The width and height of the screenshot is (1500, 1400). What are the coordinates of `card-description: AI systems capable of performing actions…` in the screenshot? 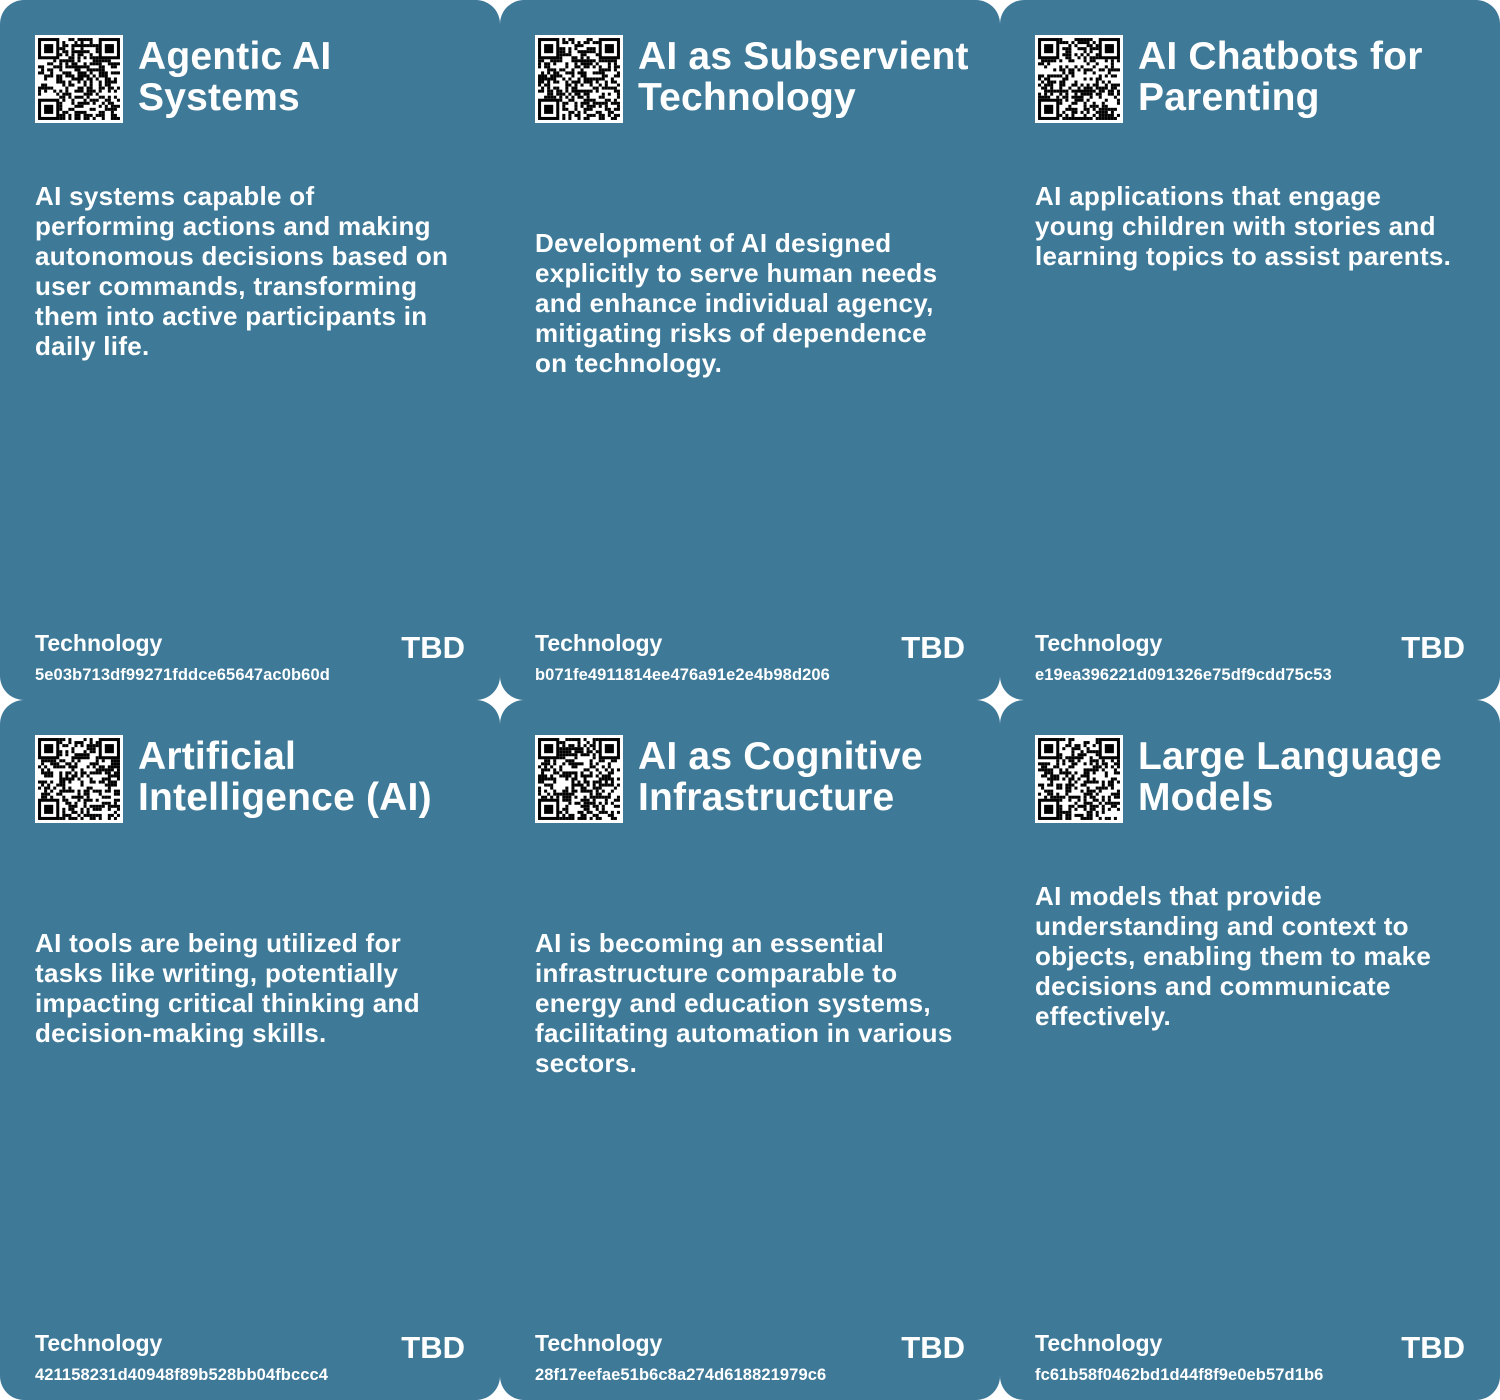 It's located at (242, 271).